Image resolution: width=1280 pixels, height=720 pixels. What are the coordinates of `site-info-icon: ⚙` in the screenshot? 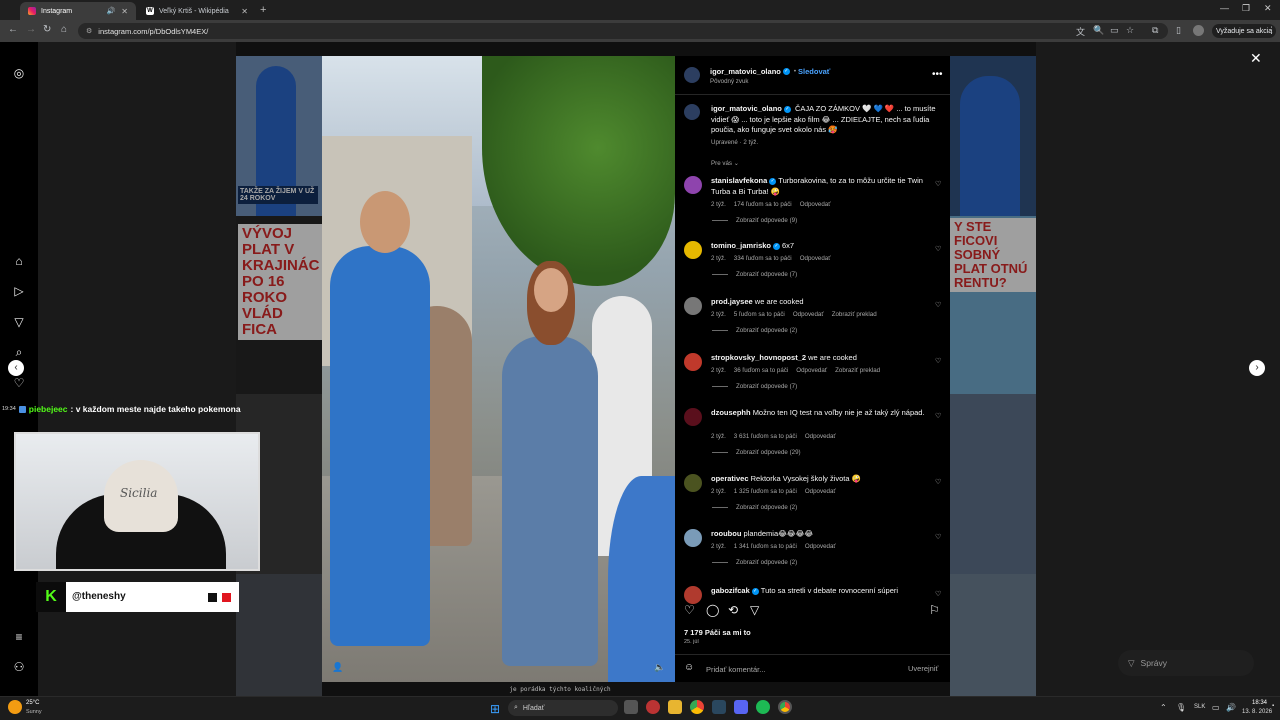 It's located at (89, 31).